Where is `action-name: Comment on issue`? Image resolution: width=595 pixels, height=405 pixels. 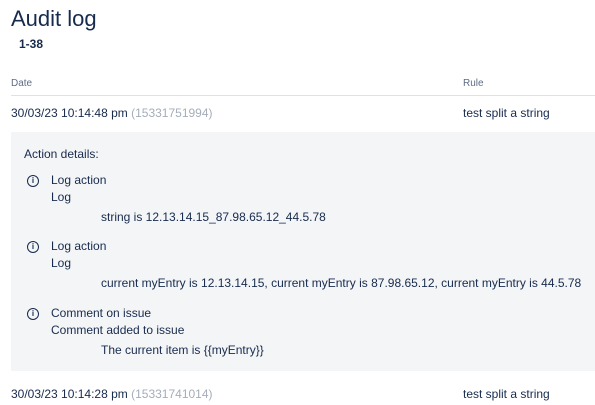
action-name: Comment on issue is located at coordinates (101, 313).